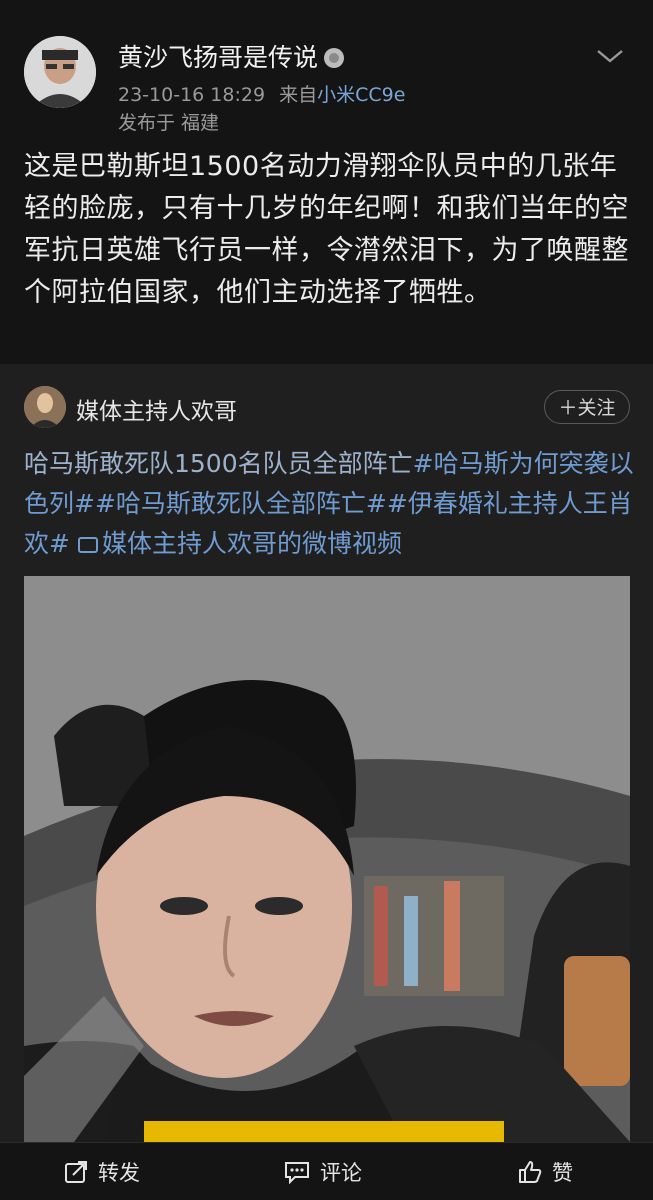 Image resolution: width=653 pixels, height=1200 pixels. What do you see at coordinates (610, 56) in the screenshot?
I see `more-options-icon` at bounding box center [610, 56].